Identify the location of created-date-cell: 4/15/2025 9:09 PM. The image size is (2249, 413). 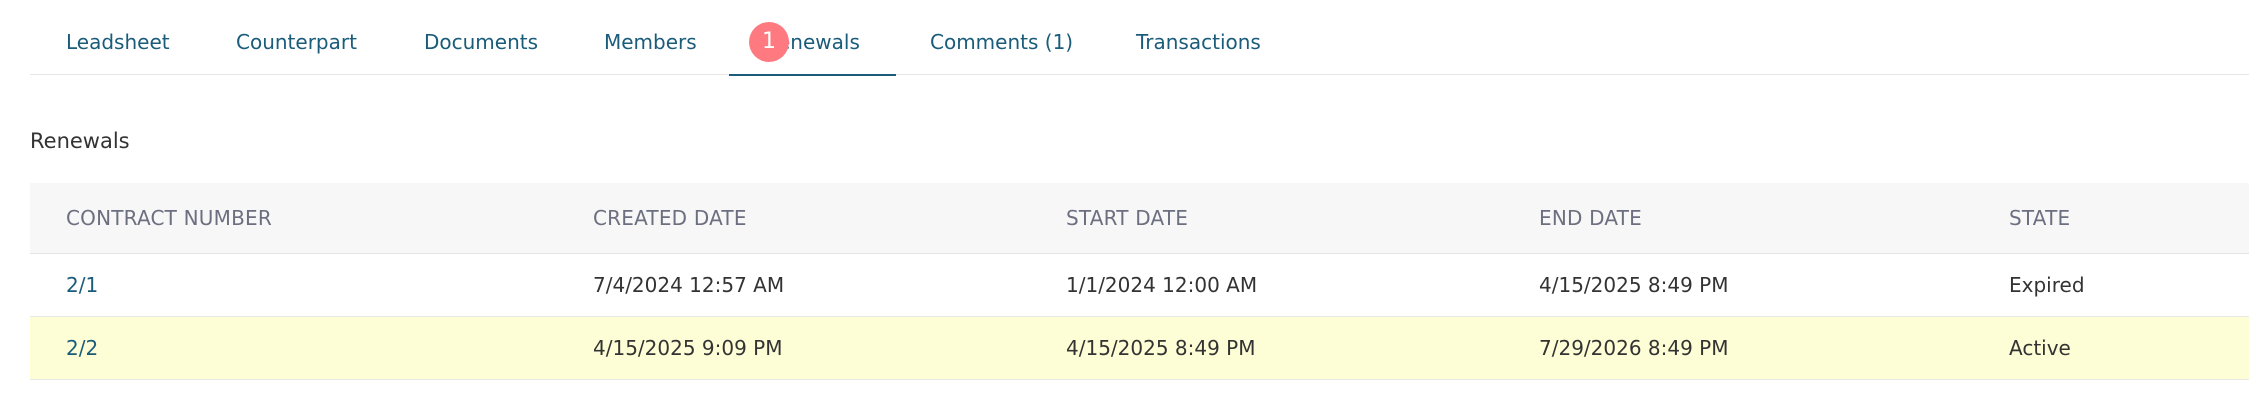
(688, 348).